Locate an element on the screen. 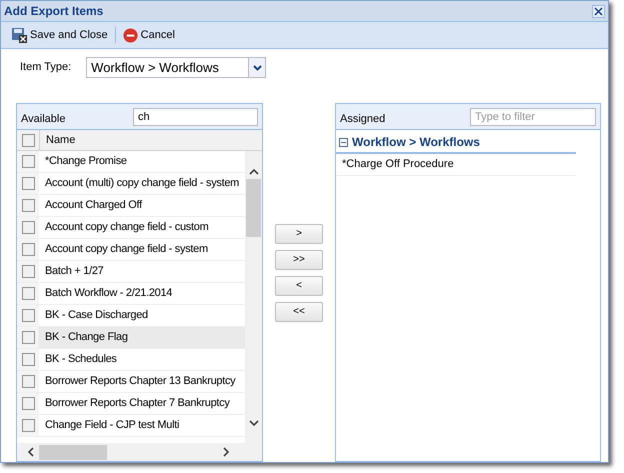 This screenshot has height=473, width=624. row-label: Batch Workflow - 2/21.2014 is located at coordinates (108, 294).